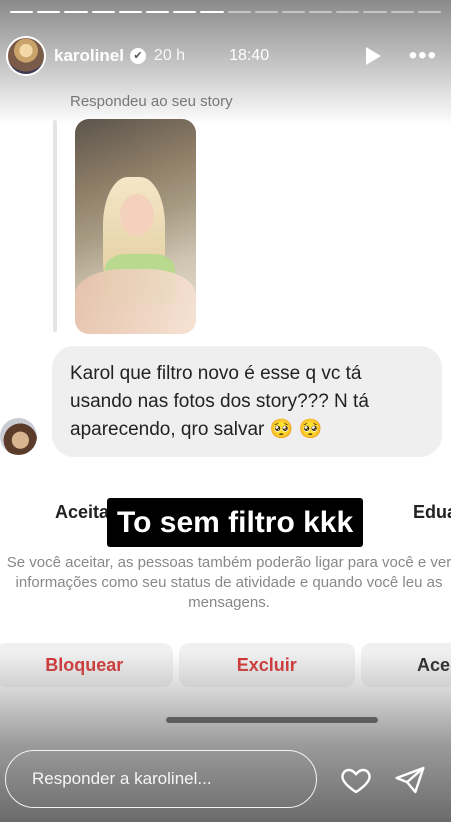 The height and width of the screenshot is (822, 451). What do you see at coordinates (26, 56) in the screenshot?
I see `profile-avatar` at bounding box center [26, 56].